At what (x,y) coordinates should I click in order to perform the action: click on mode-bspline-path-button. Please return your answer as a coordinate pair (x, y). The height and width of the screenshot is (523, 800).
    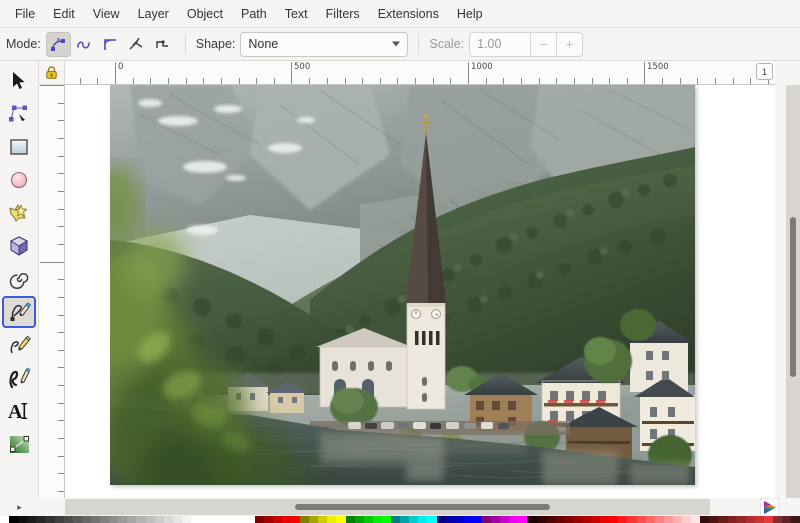
    Looking at the image, I should click on (110, 44).